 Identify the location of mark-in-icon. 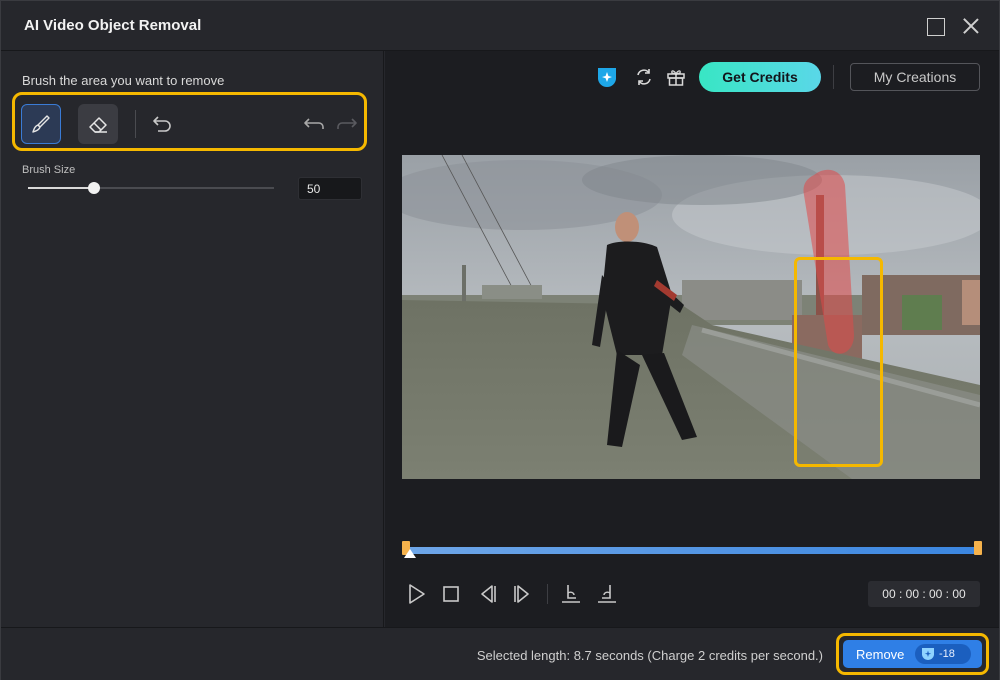
(571, 594).